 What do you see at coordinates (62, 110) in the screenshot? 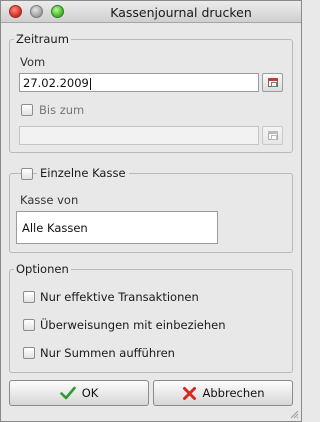
I see `bis-zum-label: Bis zum` at bounding box center [62, 110].